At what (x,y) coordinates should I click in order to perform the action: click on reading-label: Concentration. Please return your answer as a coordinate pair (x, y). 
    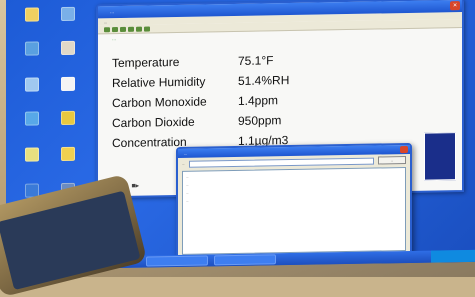
    Looking at the image, I should click on (149, 142).